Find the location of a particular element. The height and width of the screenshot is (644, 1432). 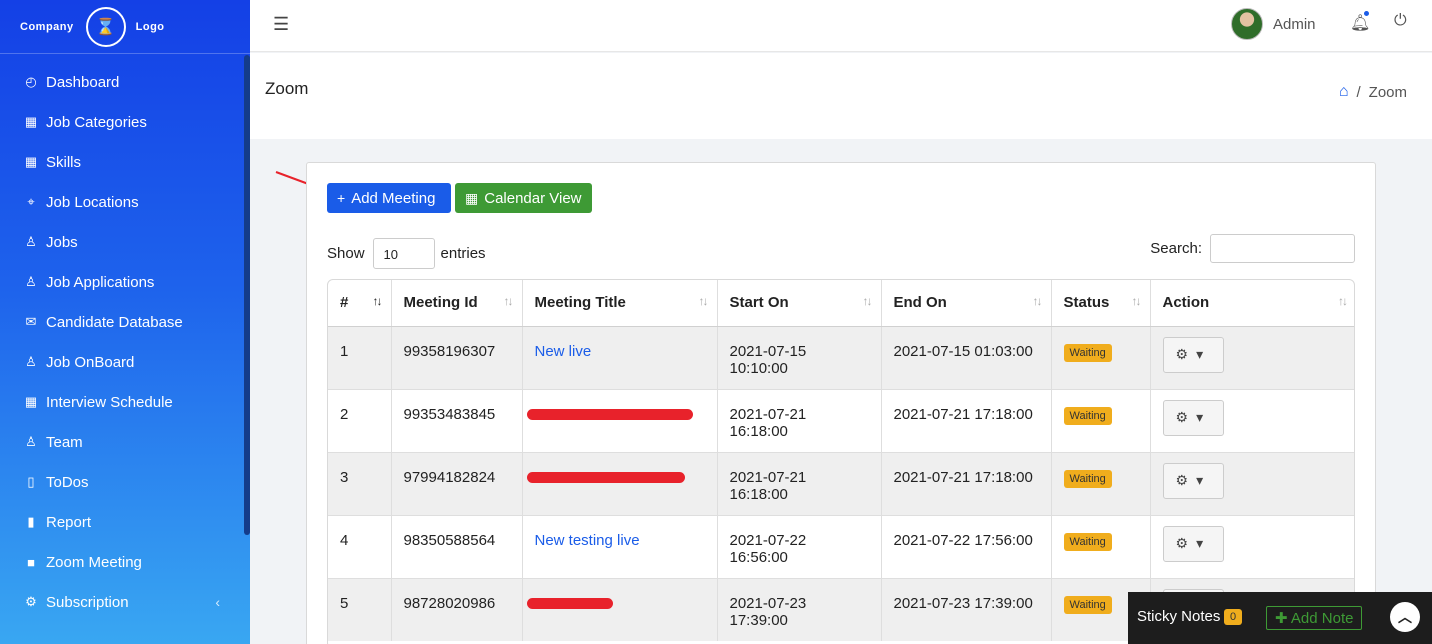

sidebar-item-skills: ▦ Skills is located at coordinates (125, 162).